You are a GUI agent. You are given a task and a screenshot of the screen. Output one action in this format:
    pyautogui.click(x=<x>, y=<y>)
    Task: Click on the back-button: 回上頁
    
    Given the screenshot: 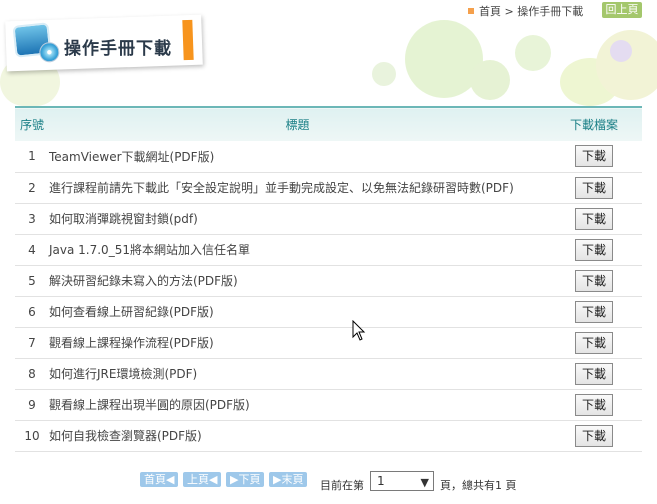 What is the action you would take?
    pyautogui.click(x=622, y=10)
    